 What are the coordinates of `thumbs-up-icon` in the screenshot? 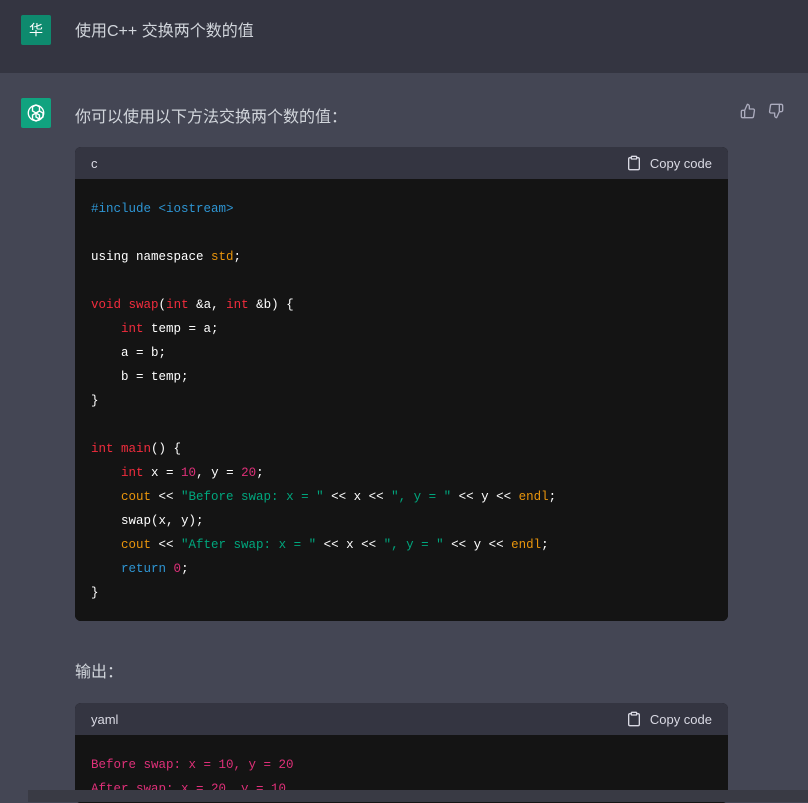 It's located at (748, 111).